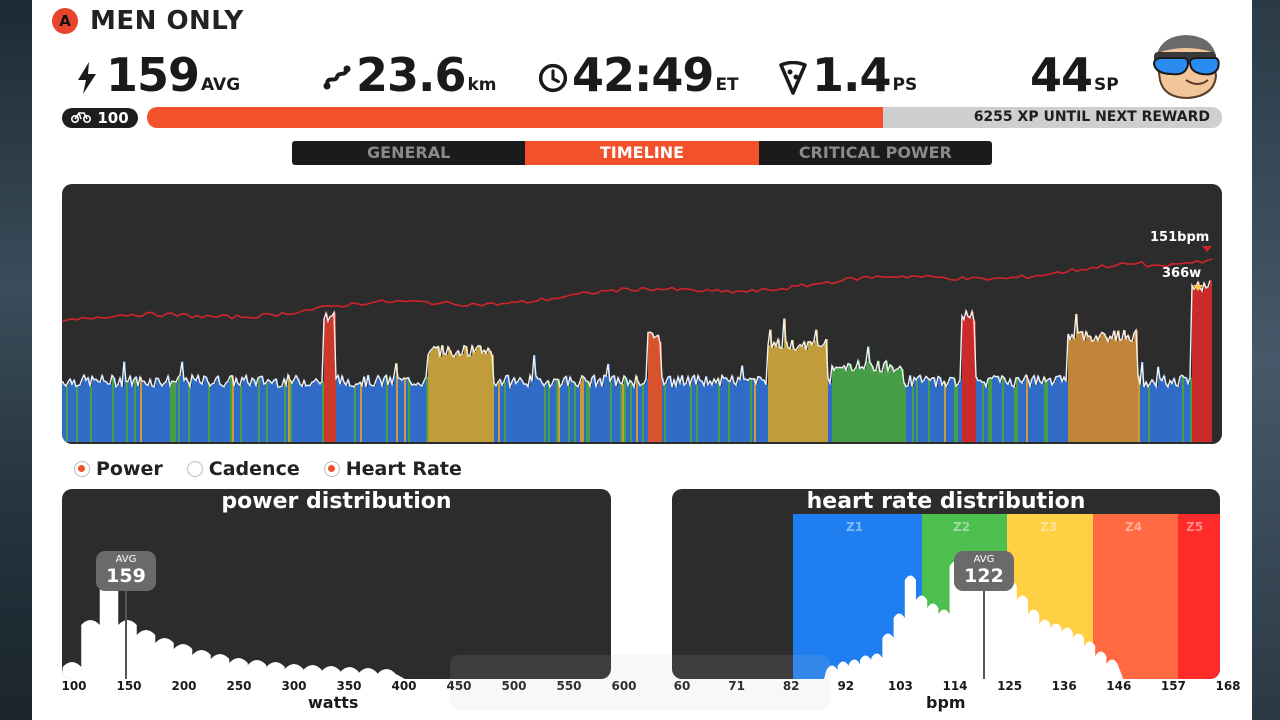 The width and height of the screenshot is (1280, 720). Describe the element at coordinates (100, 118) in the screenshot. I see `level-badge: 100` at that location.